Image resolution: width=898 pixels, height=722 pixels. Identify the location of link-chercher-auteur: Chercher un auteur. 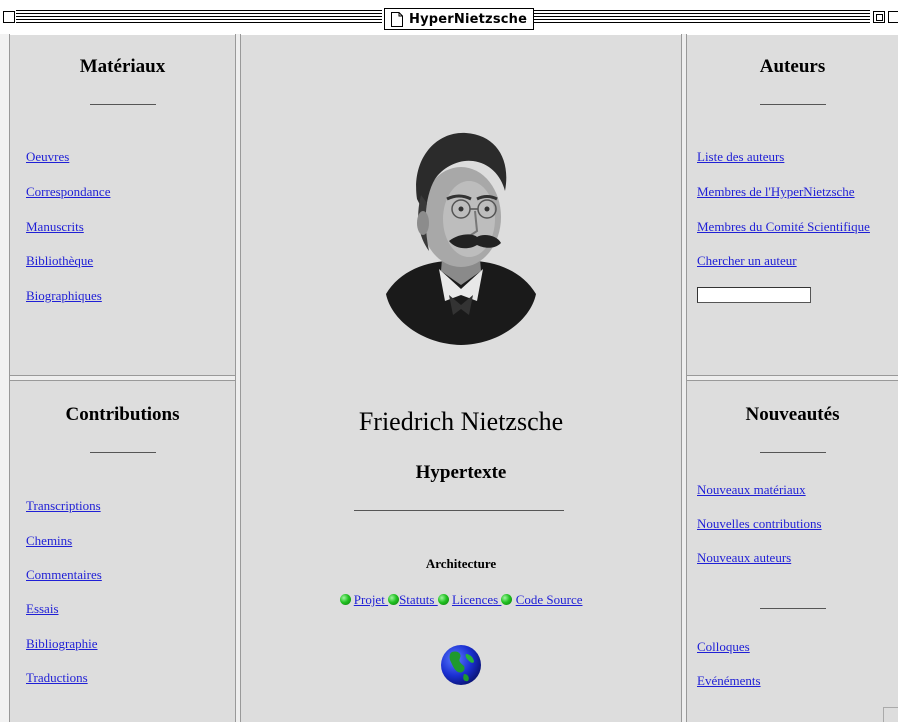
(747, 261).